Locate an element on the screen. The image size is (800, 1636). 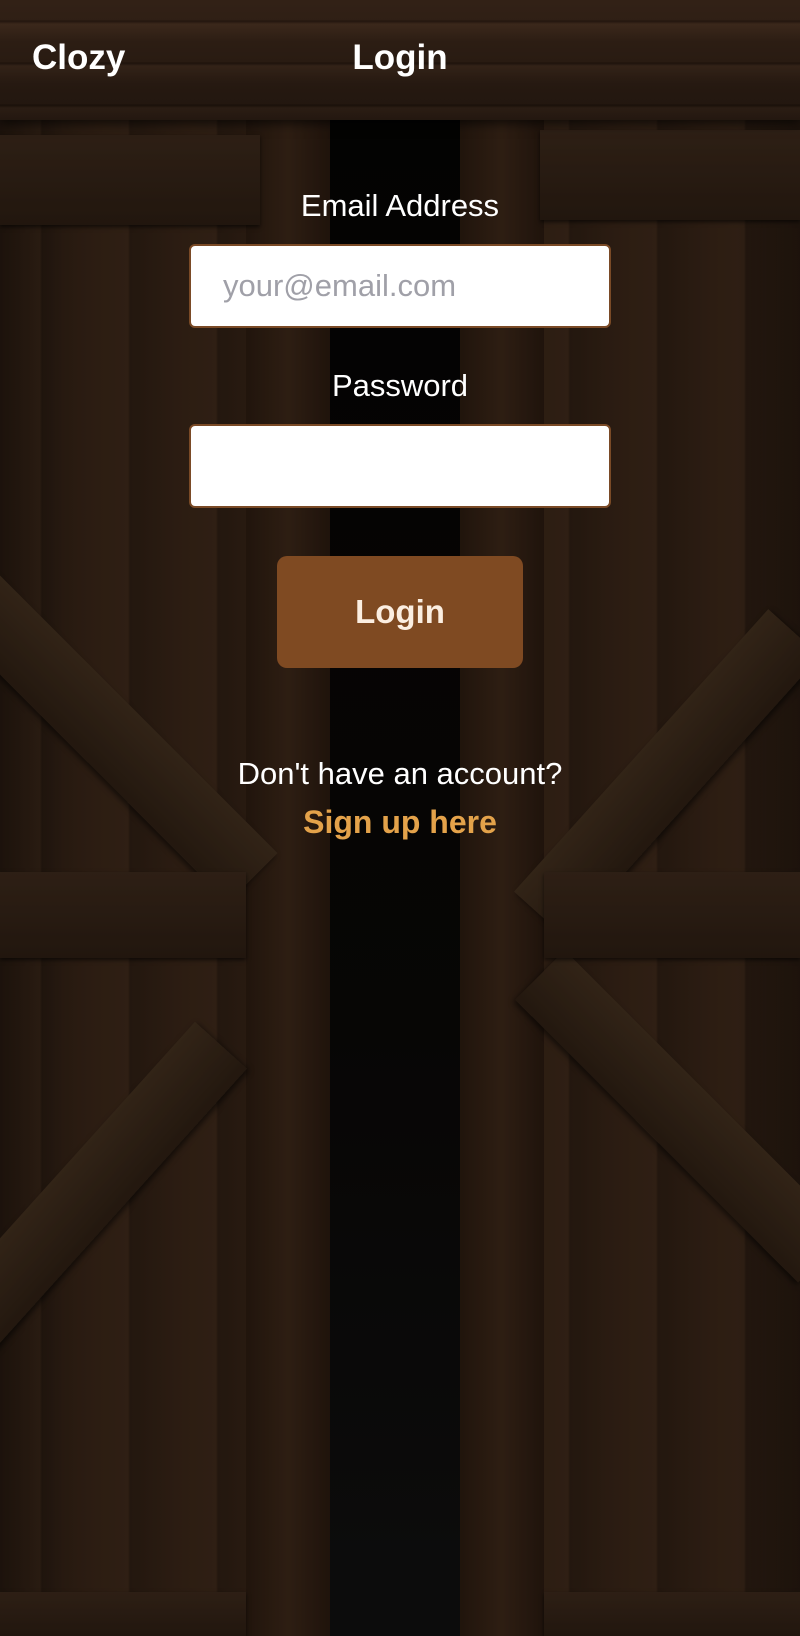
login-button: Login is located at coordinates (400, 612).